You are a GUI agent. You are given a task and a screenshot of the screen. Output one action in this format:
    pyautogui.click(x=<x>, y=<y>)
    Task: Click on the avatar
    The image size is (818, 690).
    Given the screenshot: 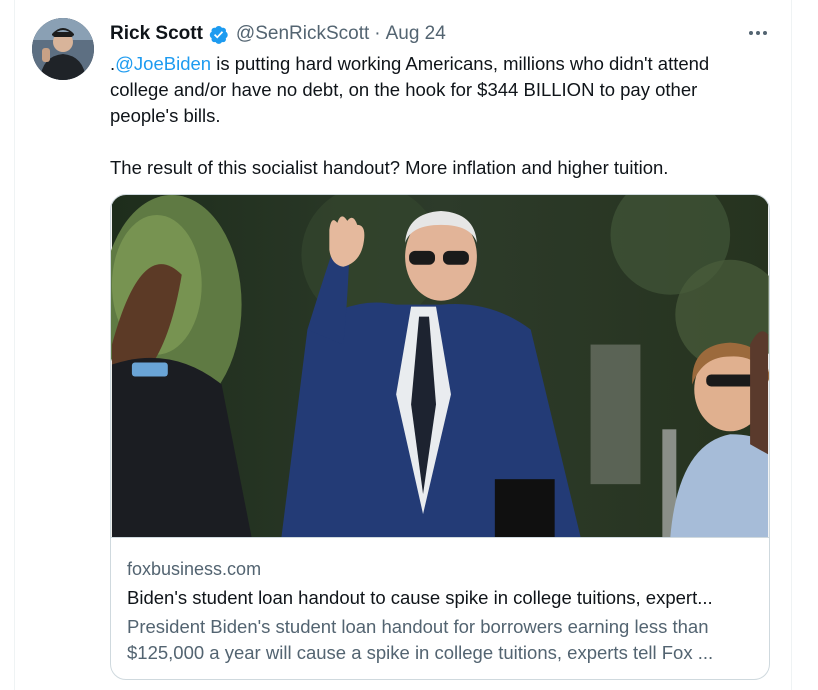 What is the action you would take?
    pyautogui.click(x=63, y=49)
    